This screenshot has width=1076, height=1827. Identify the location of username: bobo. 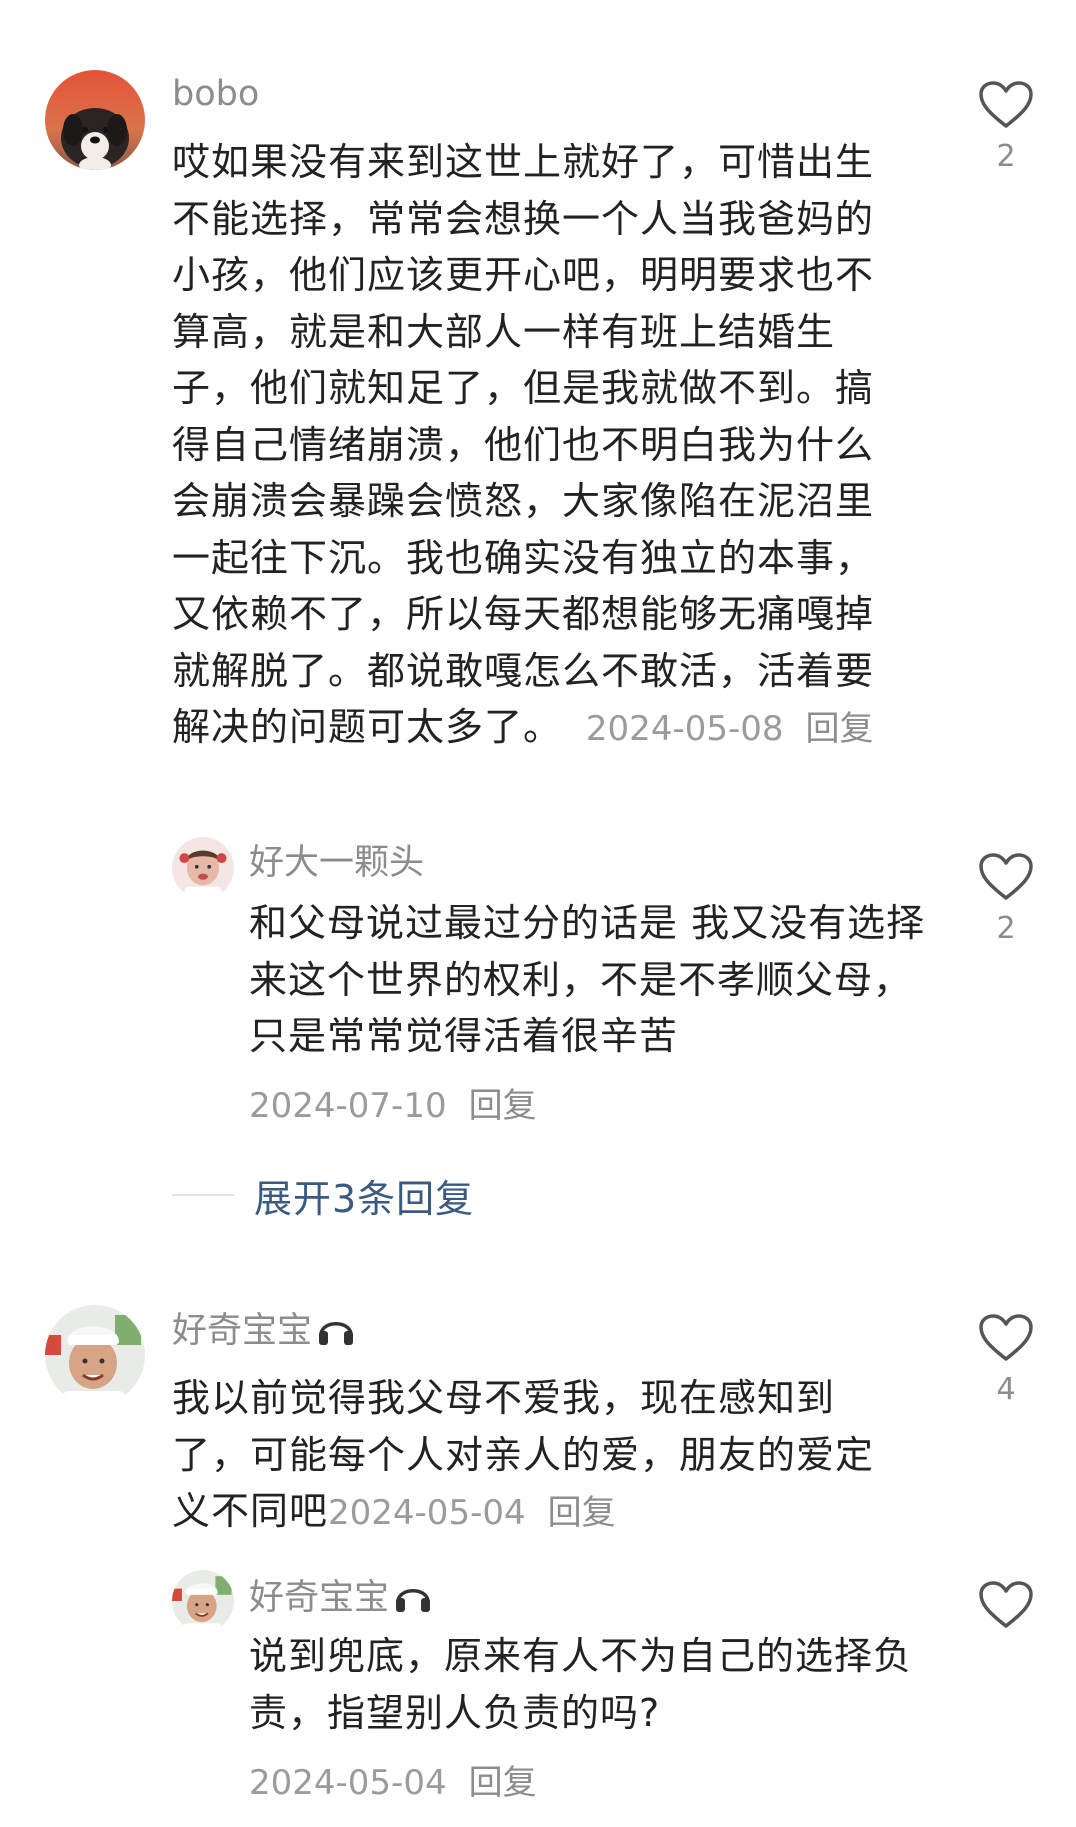
(215, 94).